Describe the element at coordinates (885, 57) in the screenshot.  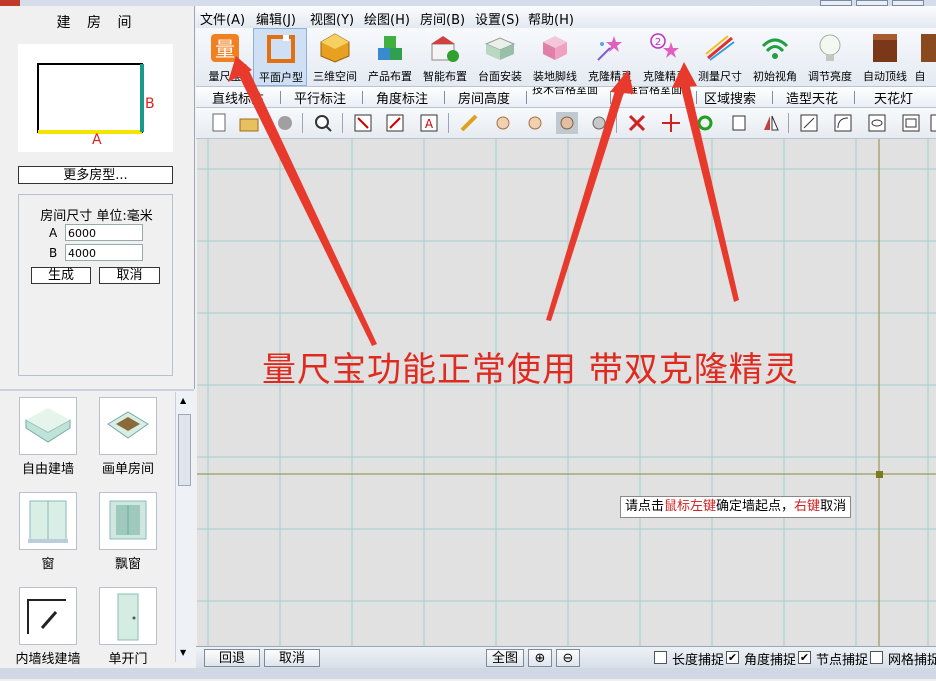
I see `auto-top-line-button: 自动顶线` at that location.